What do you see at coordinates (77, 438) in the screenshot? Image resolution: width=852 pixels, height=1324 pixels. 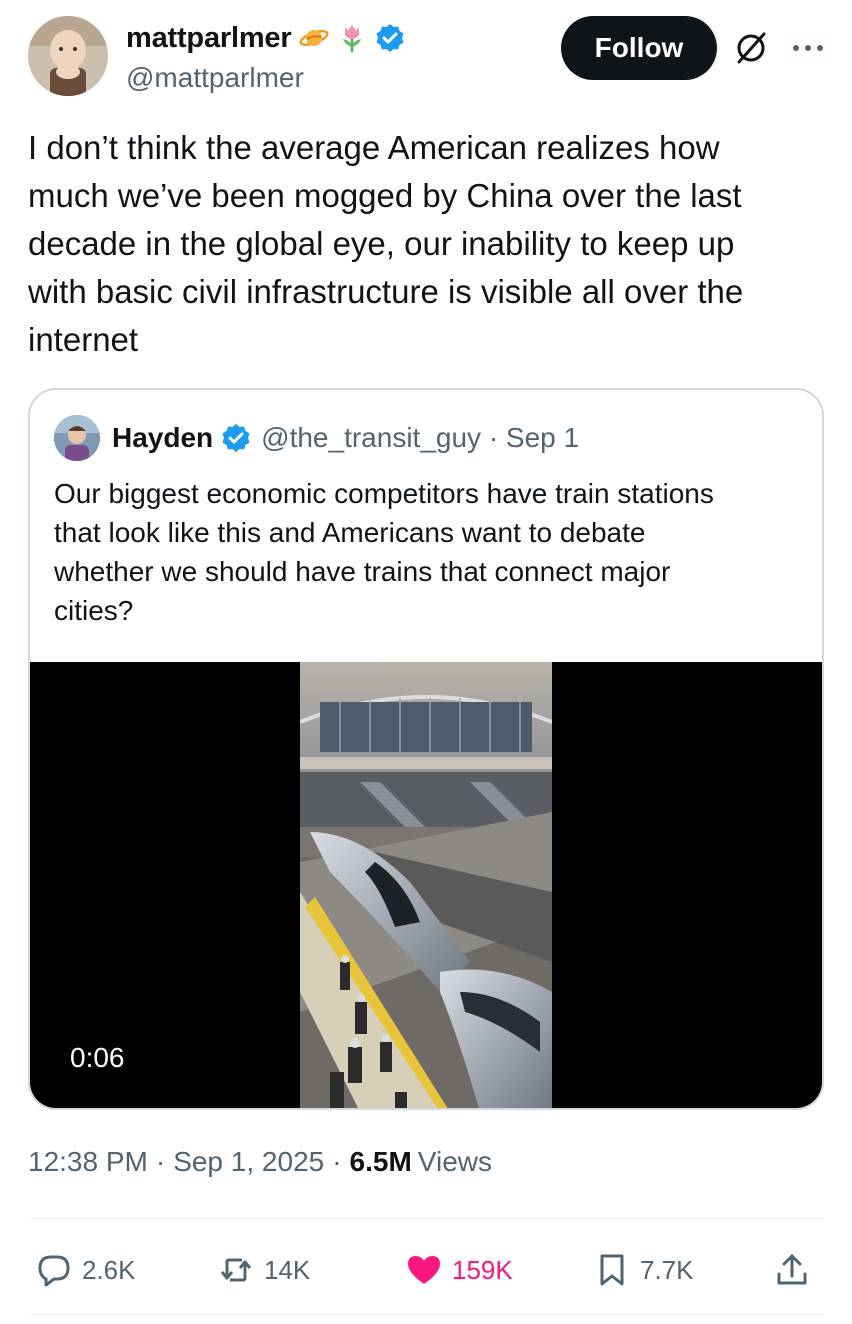 I see `quoted-author-avatar` at bounding box center [77, 438].